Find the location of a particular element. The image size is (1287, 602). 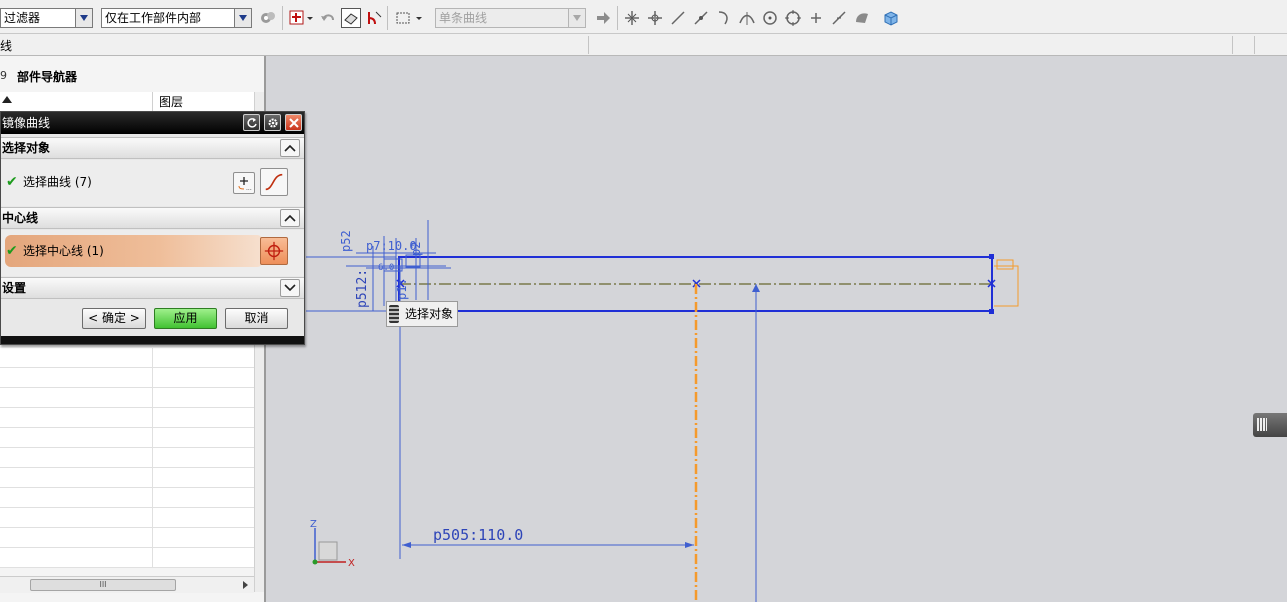

select-curve-label: 选择曲线 (7) is located at coordinates (57, 182).